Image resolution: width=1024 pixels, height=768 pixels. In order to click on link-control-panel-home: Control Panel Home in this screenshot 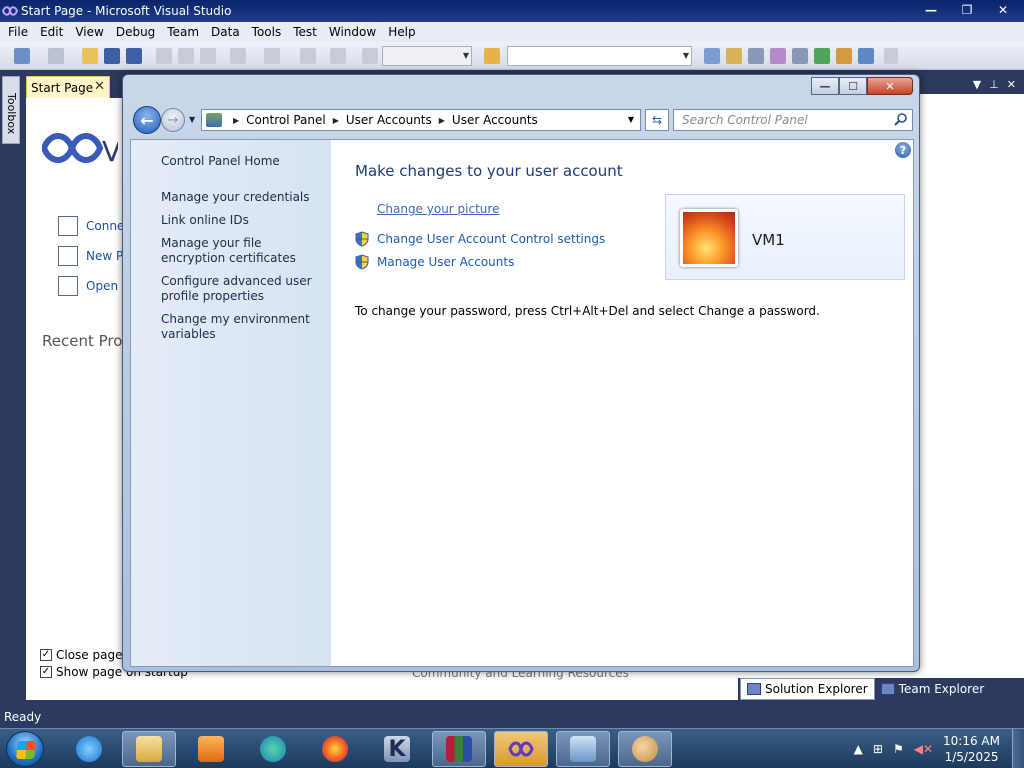, I will do `click(243, 161)`.